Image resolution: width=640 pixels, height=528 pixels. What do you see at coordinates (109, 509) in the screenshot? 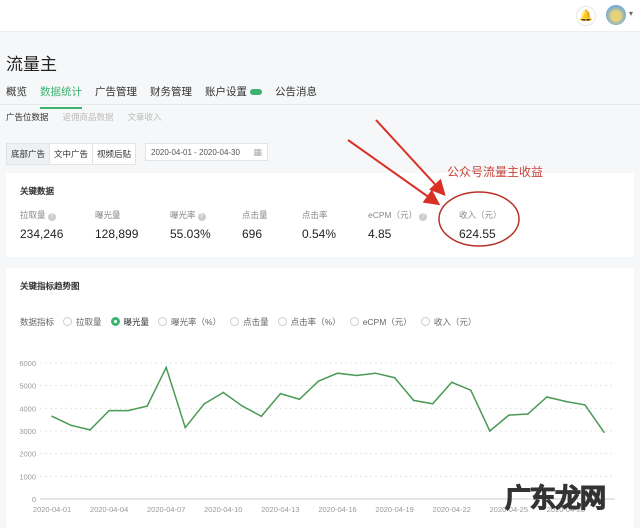
I see `x-tick-label: 2020-04-04` at bounding box center [109, 509].